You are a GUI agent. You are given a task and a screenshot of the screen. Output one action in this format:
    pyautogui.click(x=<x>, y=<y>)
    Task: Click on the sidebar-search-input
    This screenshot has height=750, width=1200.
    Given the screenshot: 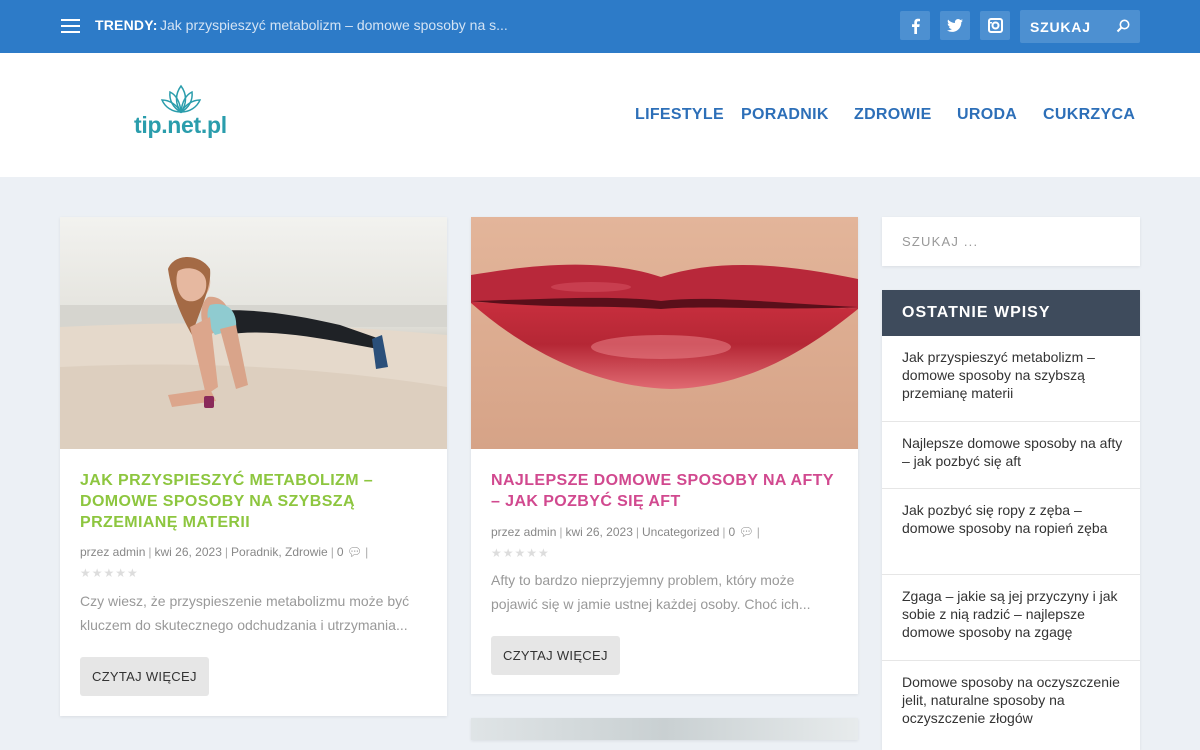 What is the action you would take?
    pyautogui.click(x=1011, y=241)
    